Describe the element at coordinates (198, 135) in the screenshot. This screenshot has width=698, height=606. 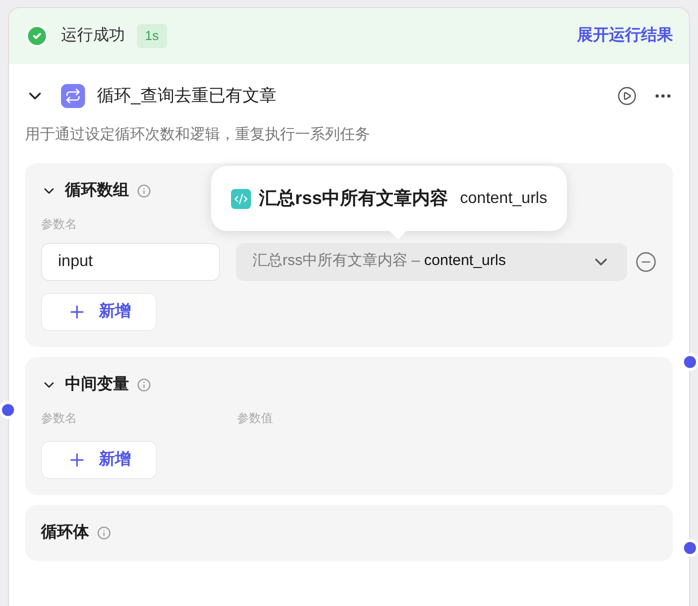
I see `node-description: 用于通过设定循环次数和逻辑，重复执行一系列任务` at that location.